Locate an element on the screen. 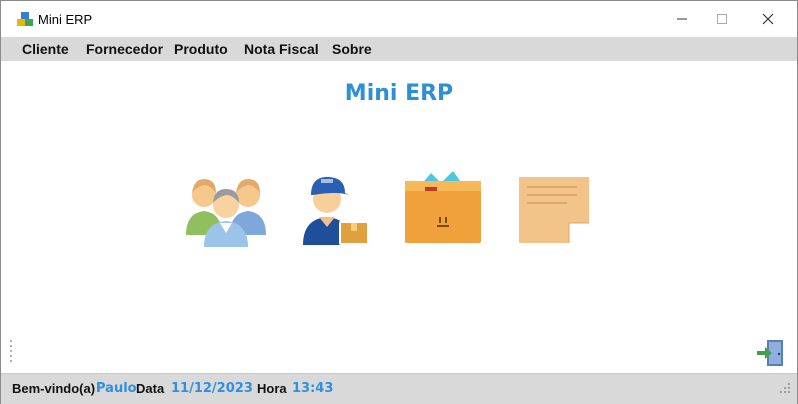 Image resolution: width=798 pixels, height=404 pixels. delivery-person-icon is located at coordinates (336, 211).